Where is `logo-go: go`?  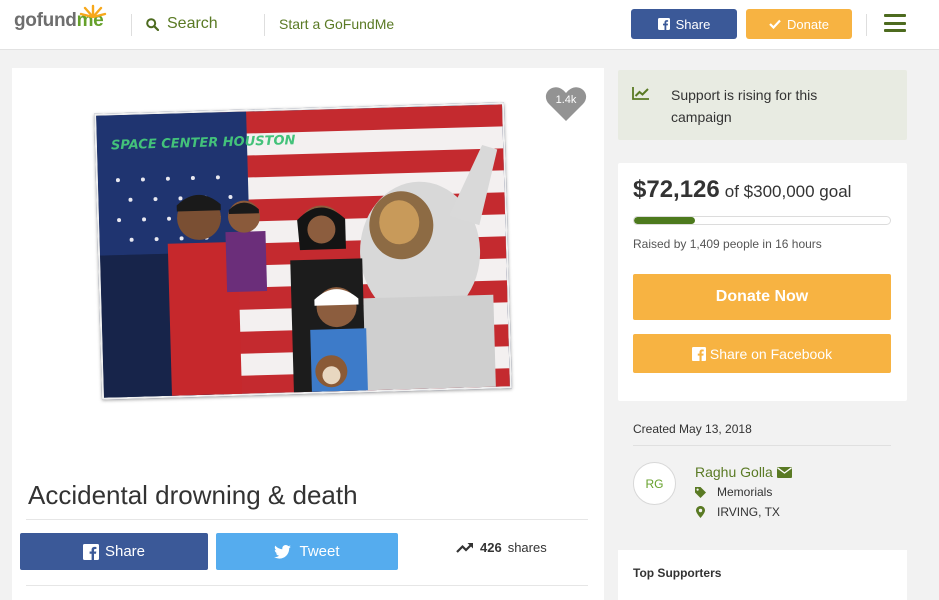
logo-go: go is located at coordinates (25, 20).